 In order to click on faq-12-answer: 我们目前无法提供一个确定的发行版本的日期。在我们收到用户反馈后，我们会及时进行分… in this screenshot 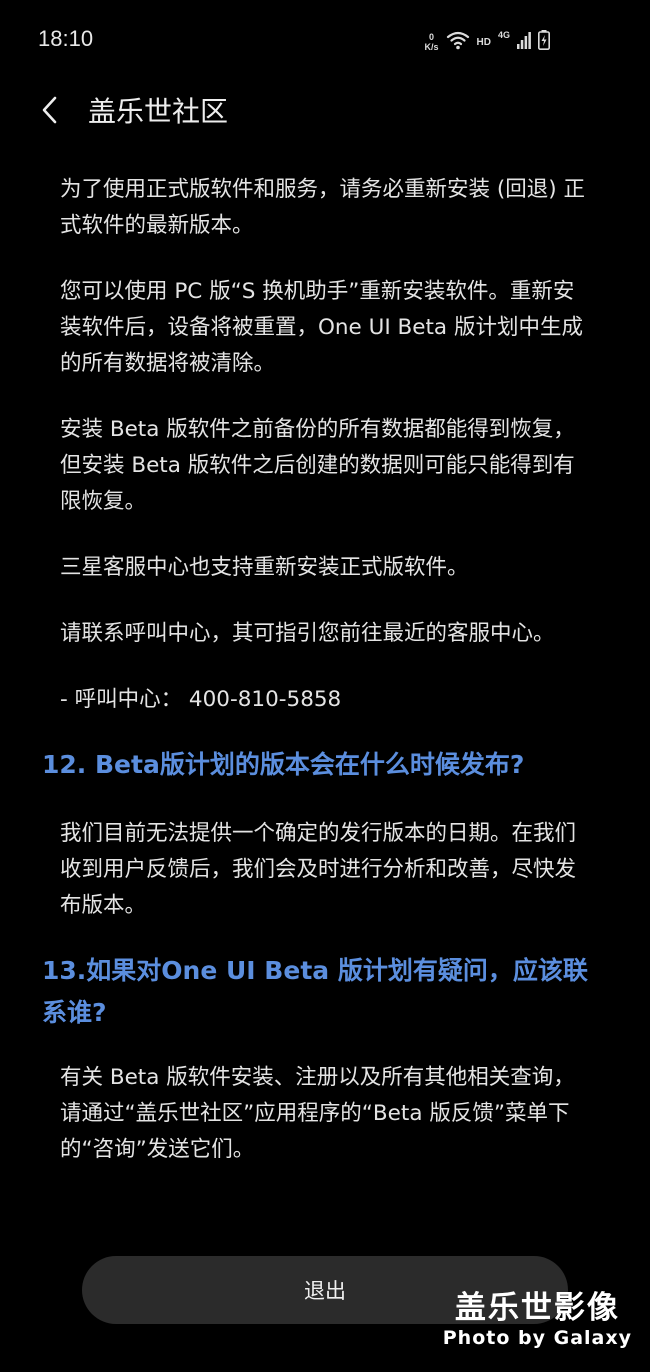, I will do `click(318, 869)`.